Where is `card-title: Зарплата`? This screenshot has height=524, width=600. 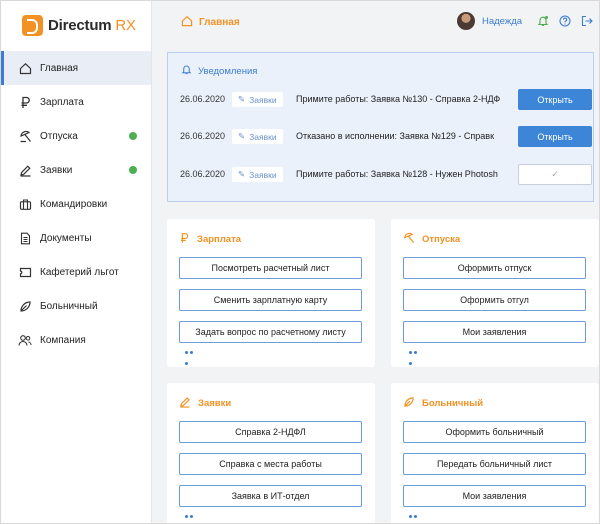 card-title: Зарплата is located at coordinates (210, 239).